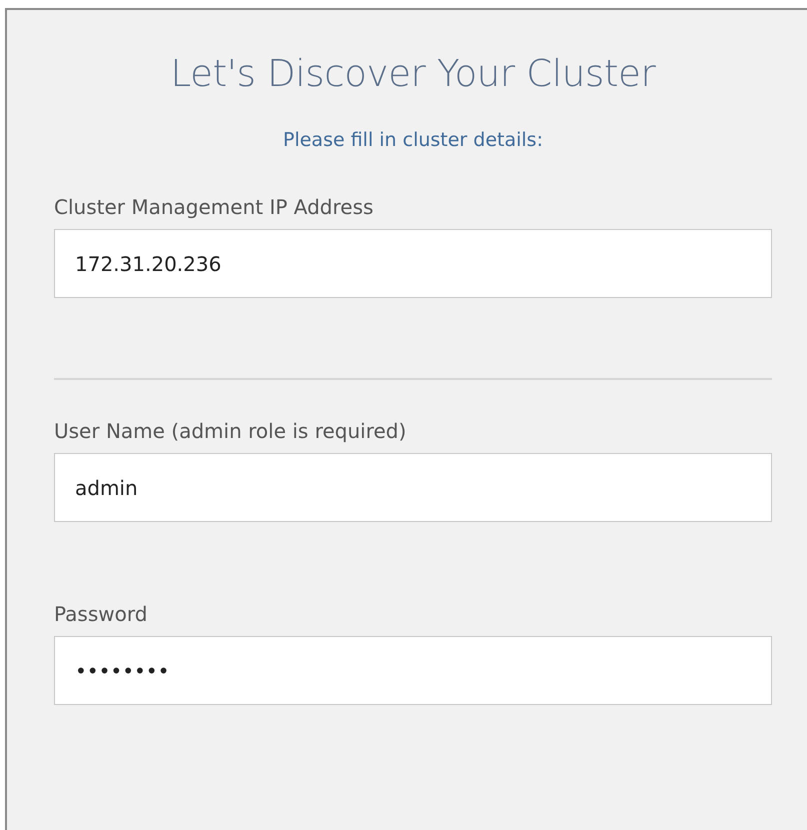 The image size is (807, 830). Describe the element at coordinates (413, 263) in the screenshot. I see `input-field: 172.31.20.236` at that location.